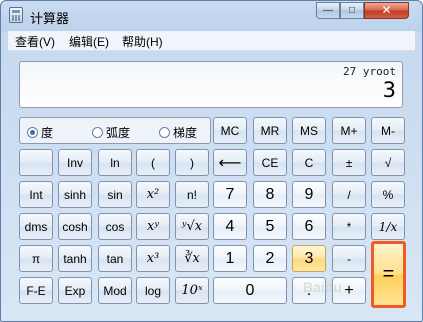  I want to click on digit-4-button: 4, so click(230, 226).